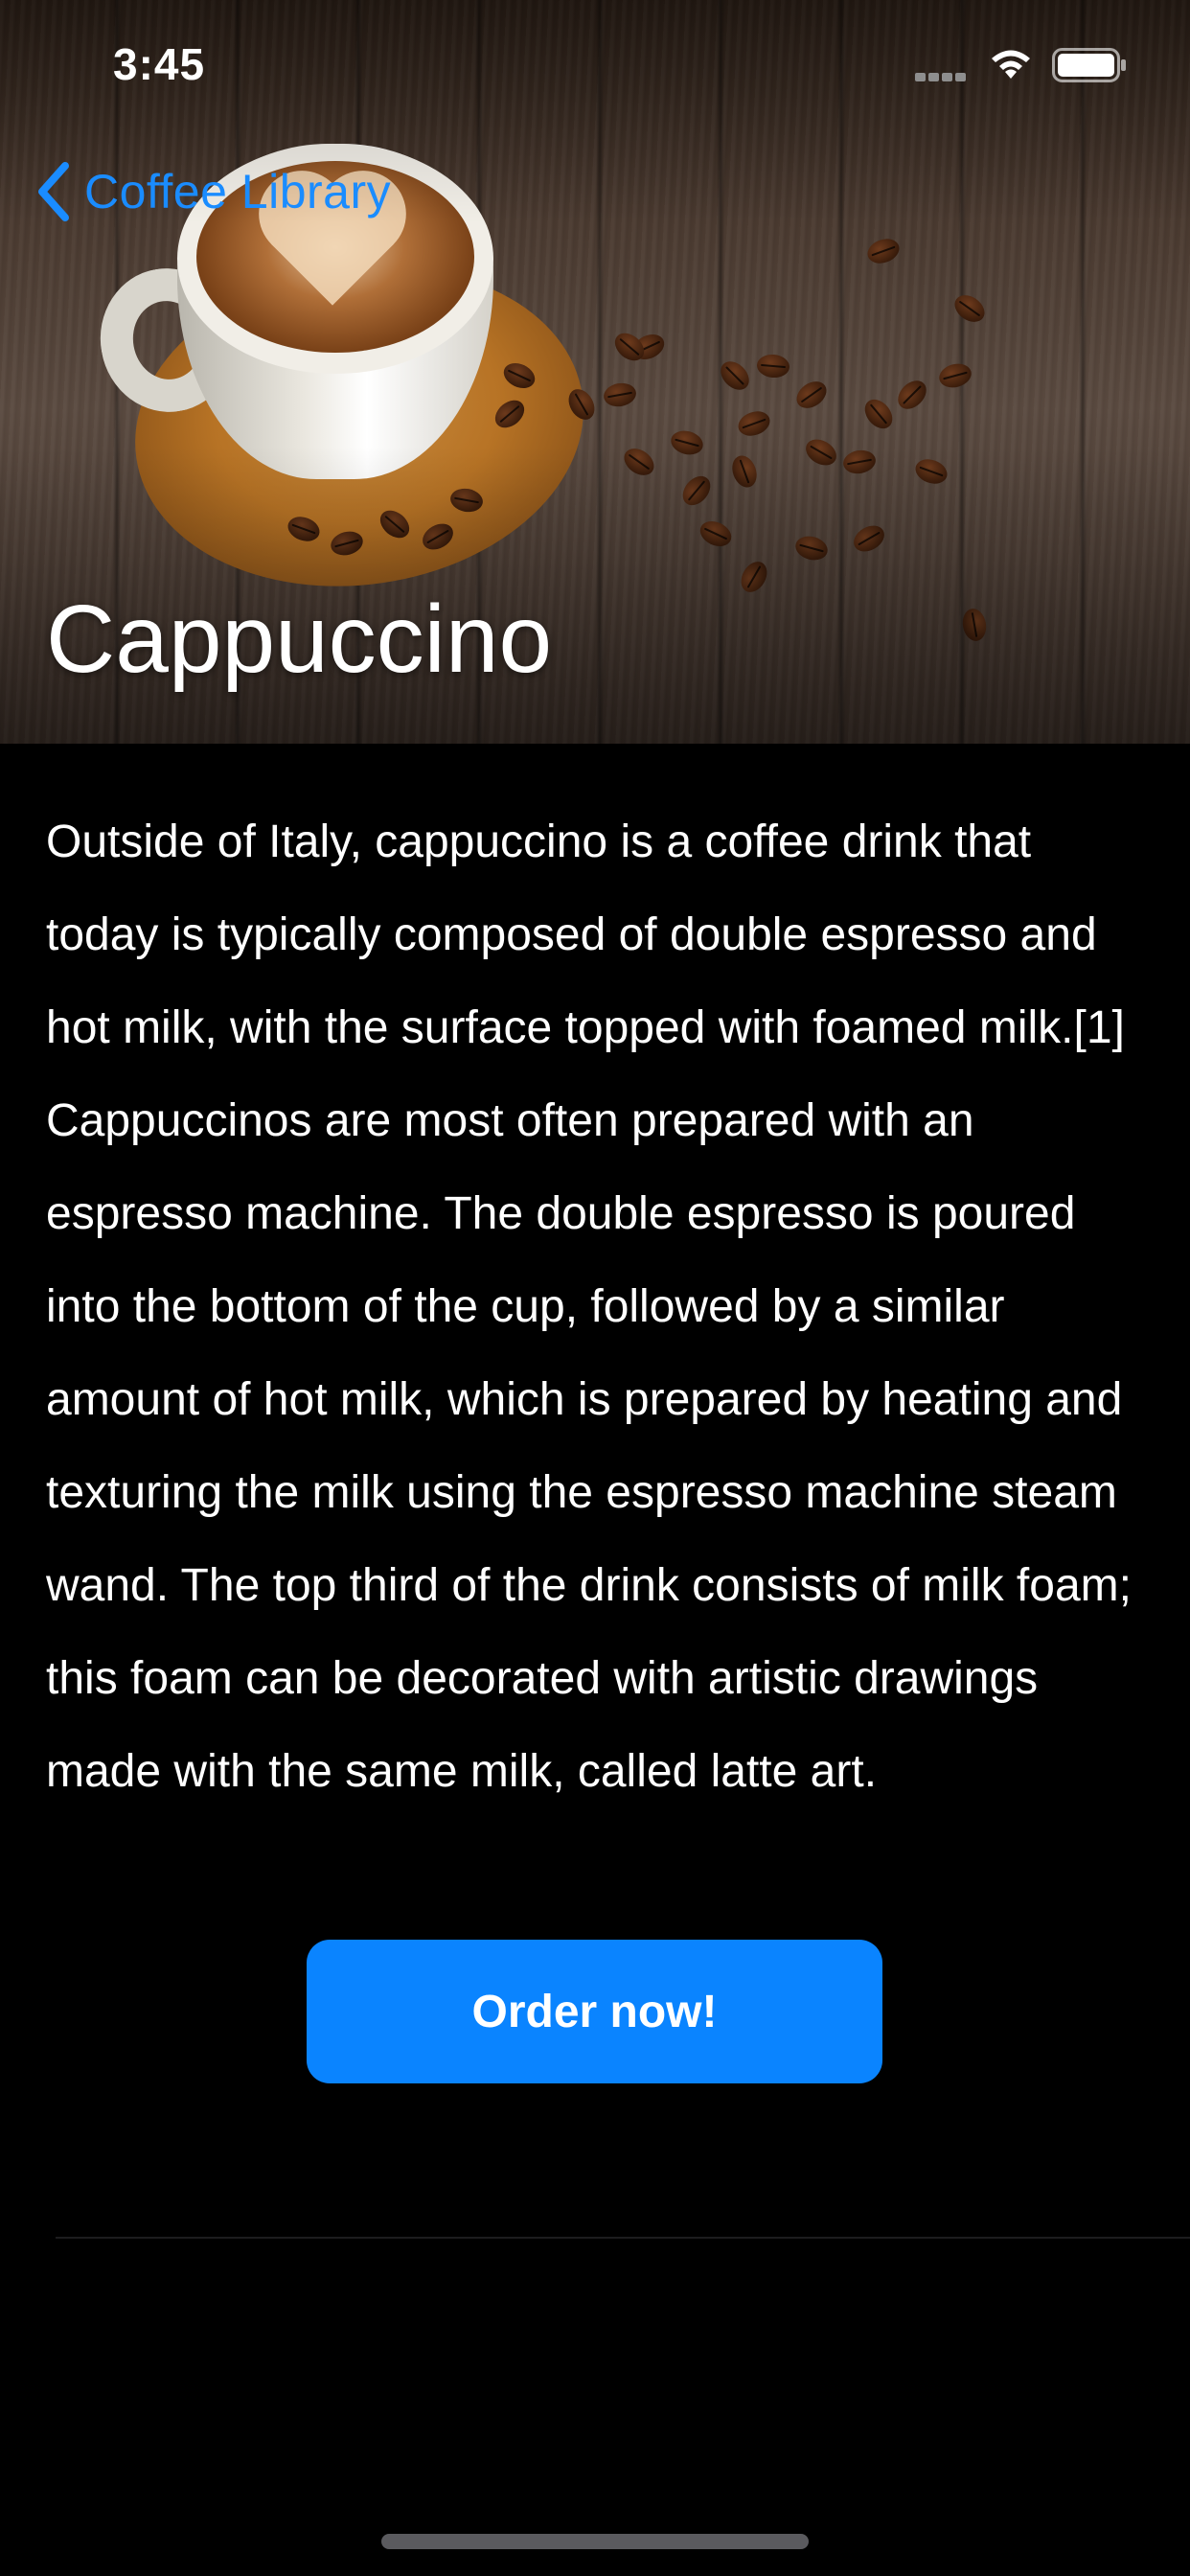  What do you see at coordinates (54, 191) in the screenshot?
I see `chevron-left-icon` at bounding box center [54, 191].